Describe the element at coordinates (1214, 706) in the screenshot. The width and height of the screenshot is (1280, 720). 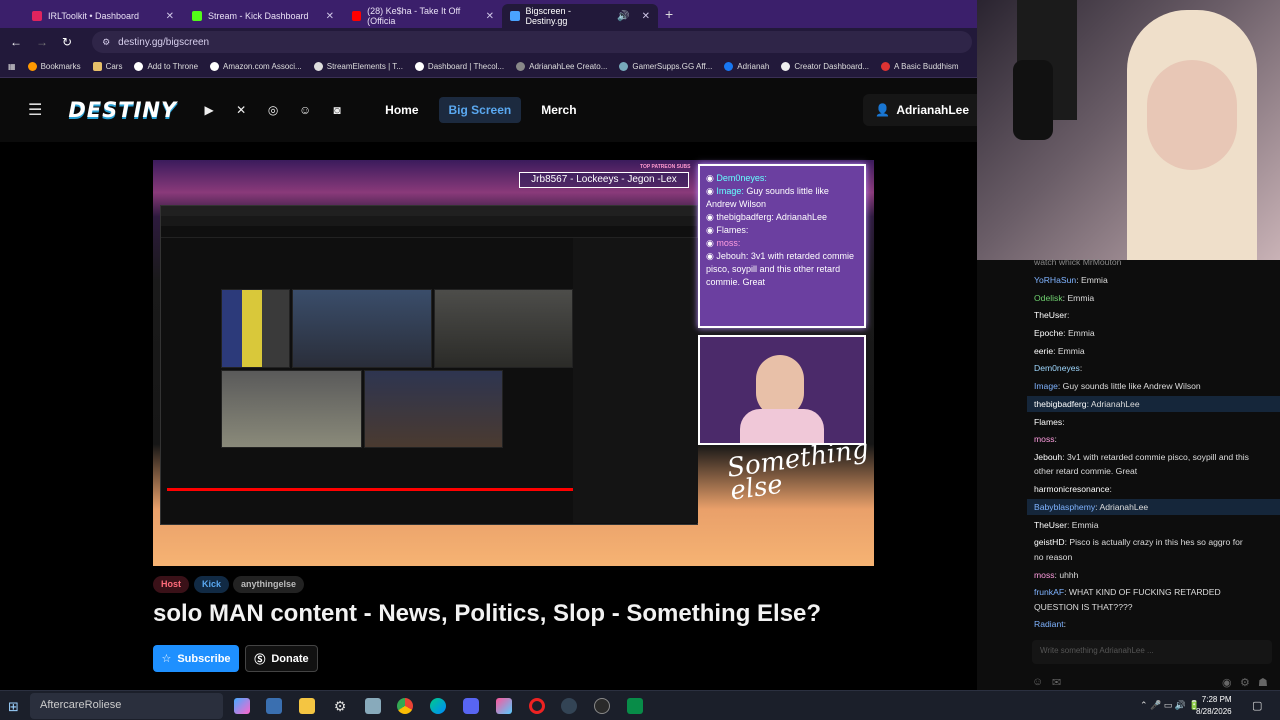
I see `taskbar-clock: 7:28 PM 8/28/2026` at that location.